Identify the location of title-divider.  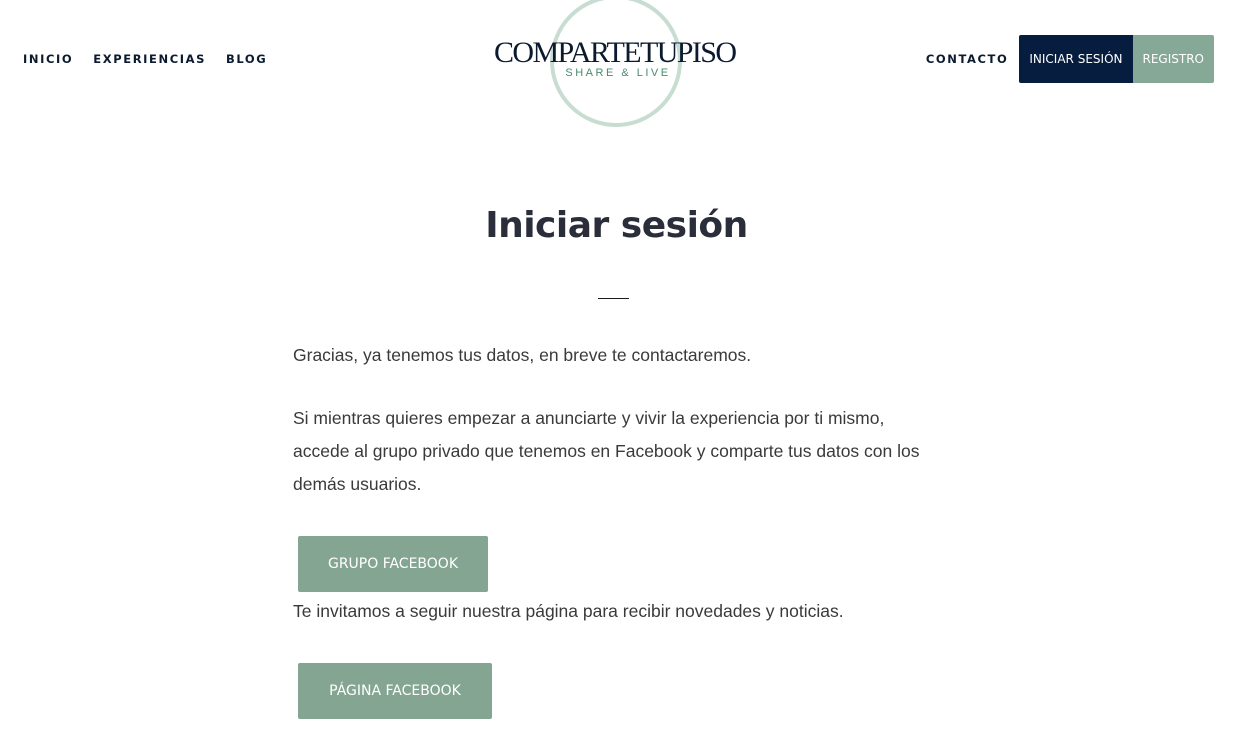
(613, 298).